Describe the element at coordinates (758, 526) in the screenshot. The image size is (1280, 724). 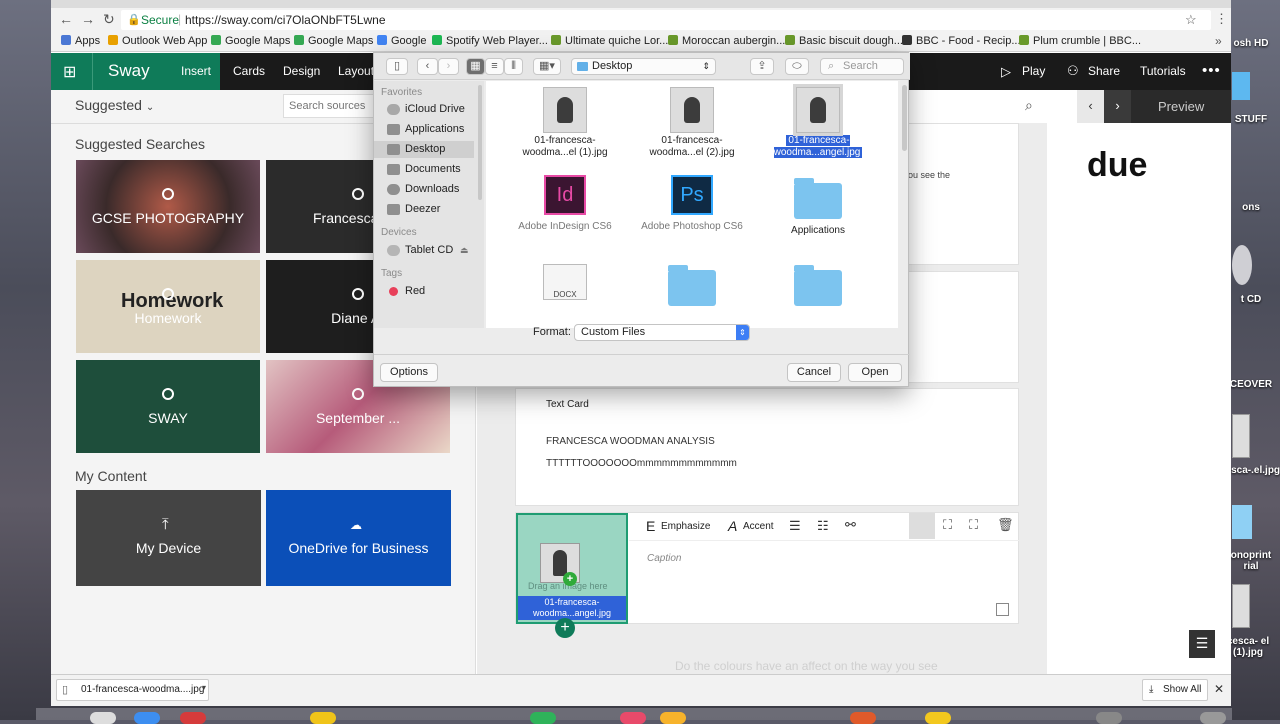
I see `accent-button: Accent` at that location.